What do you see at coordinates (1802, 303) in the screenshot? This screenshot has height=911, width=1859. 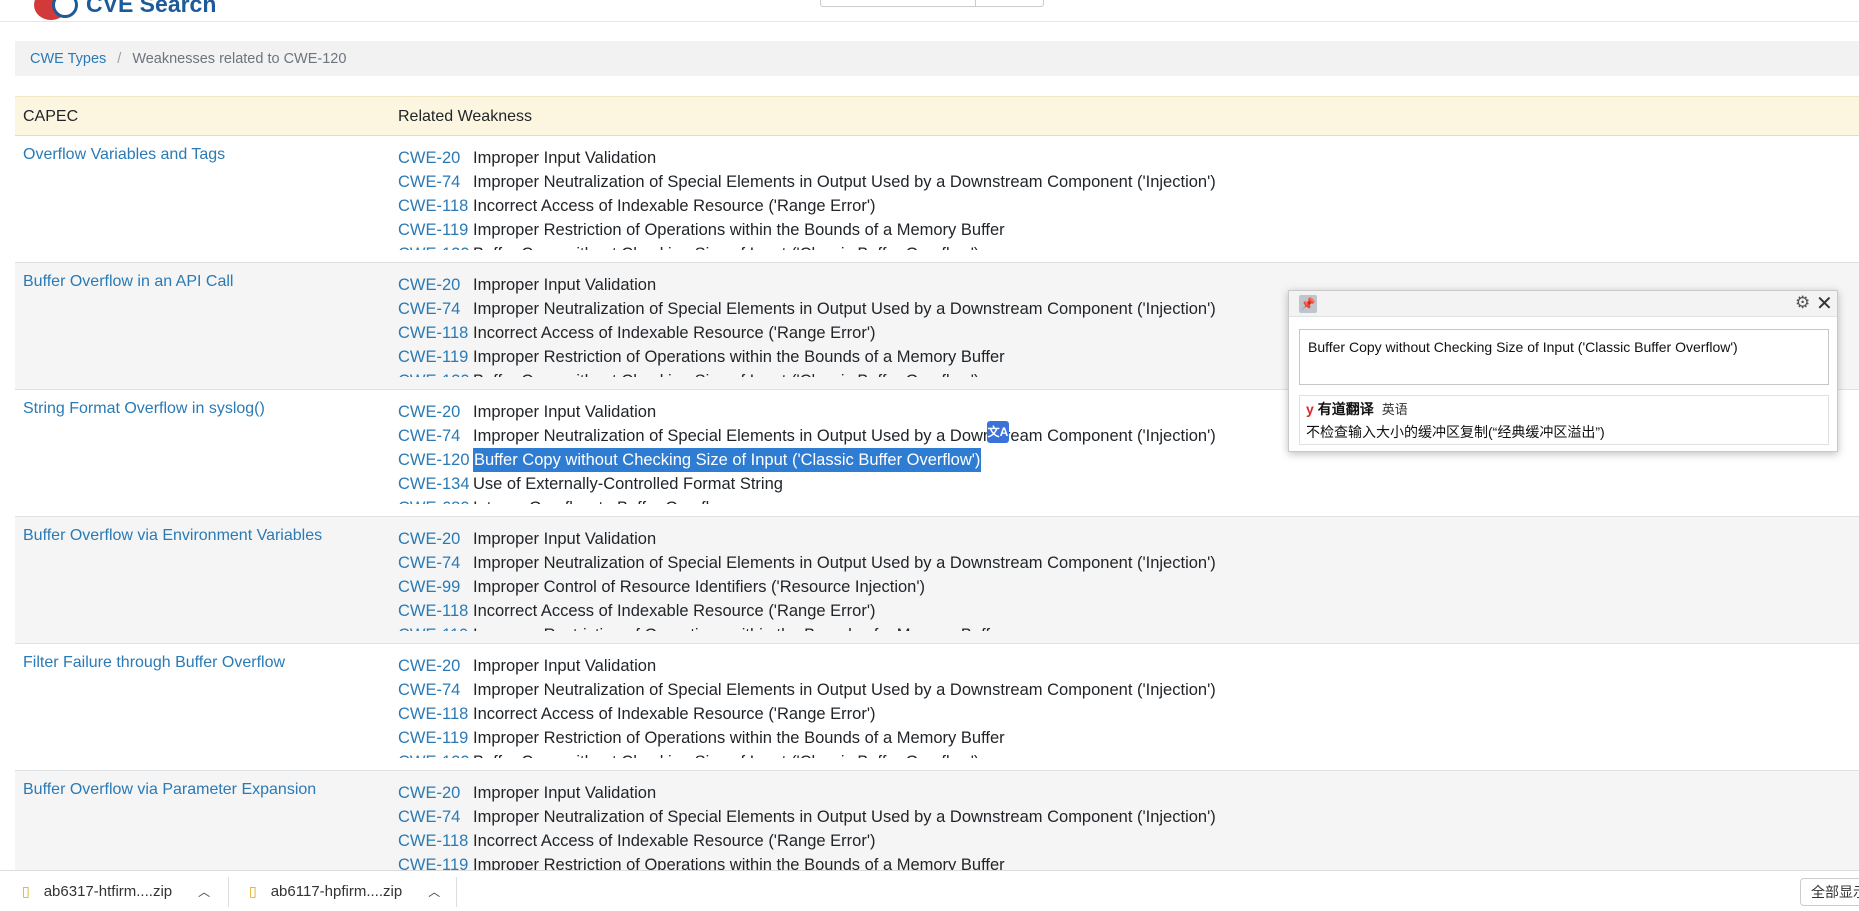 I see `gear-icon: ⚙` at bounding box center [1802, 303].